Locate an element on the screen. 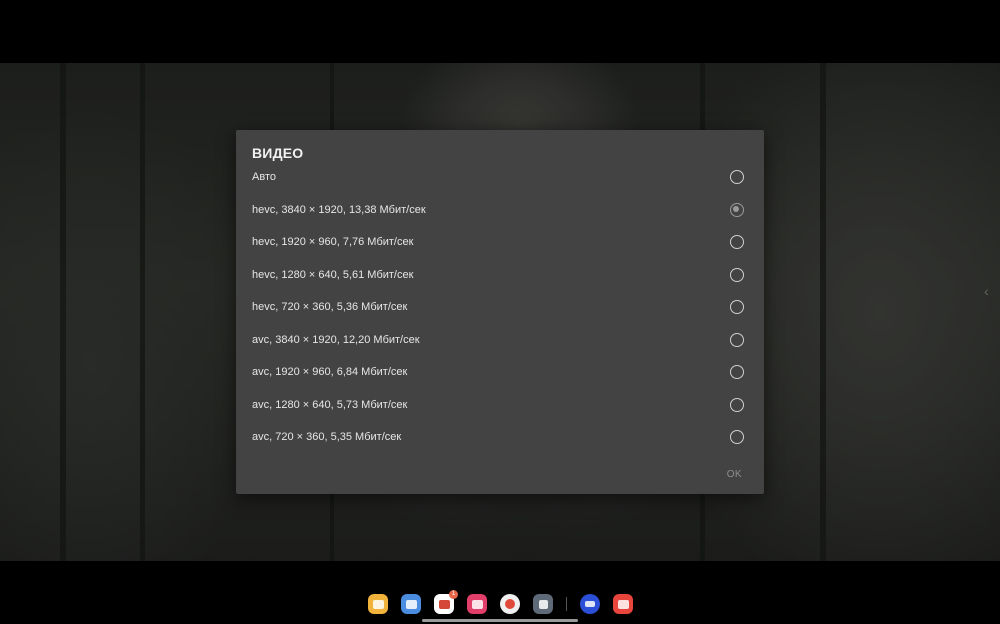  smart-view-app-icon is located at coordinates (590, 604).